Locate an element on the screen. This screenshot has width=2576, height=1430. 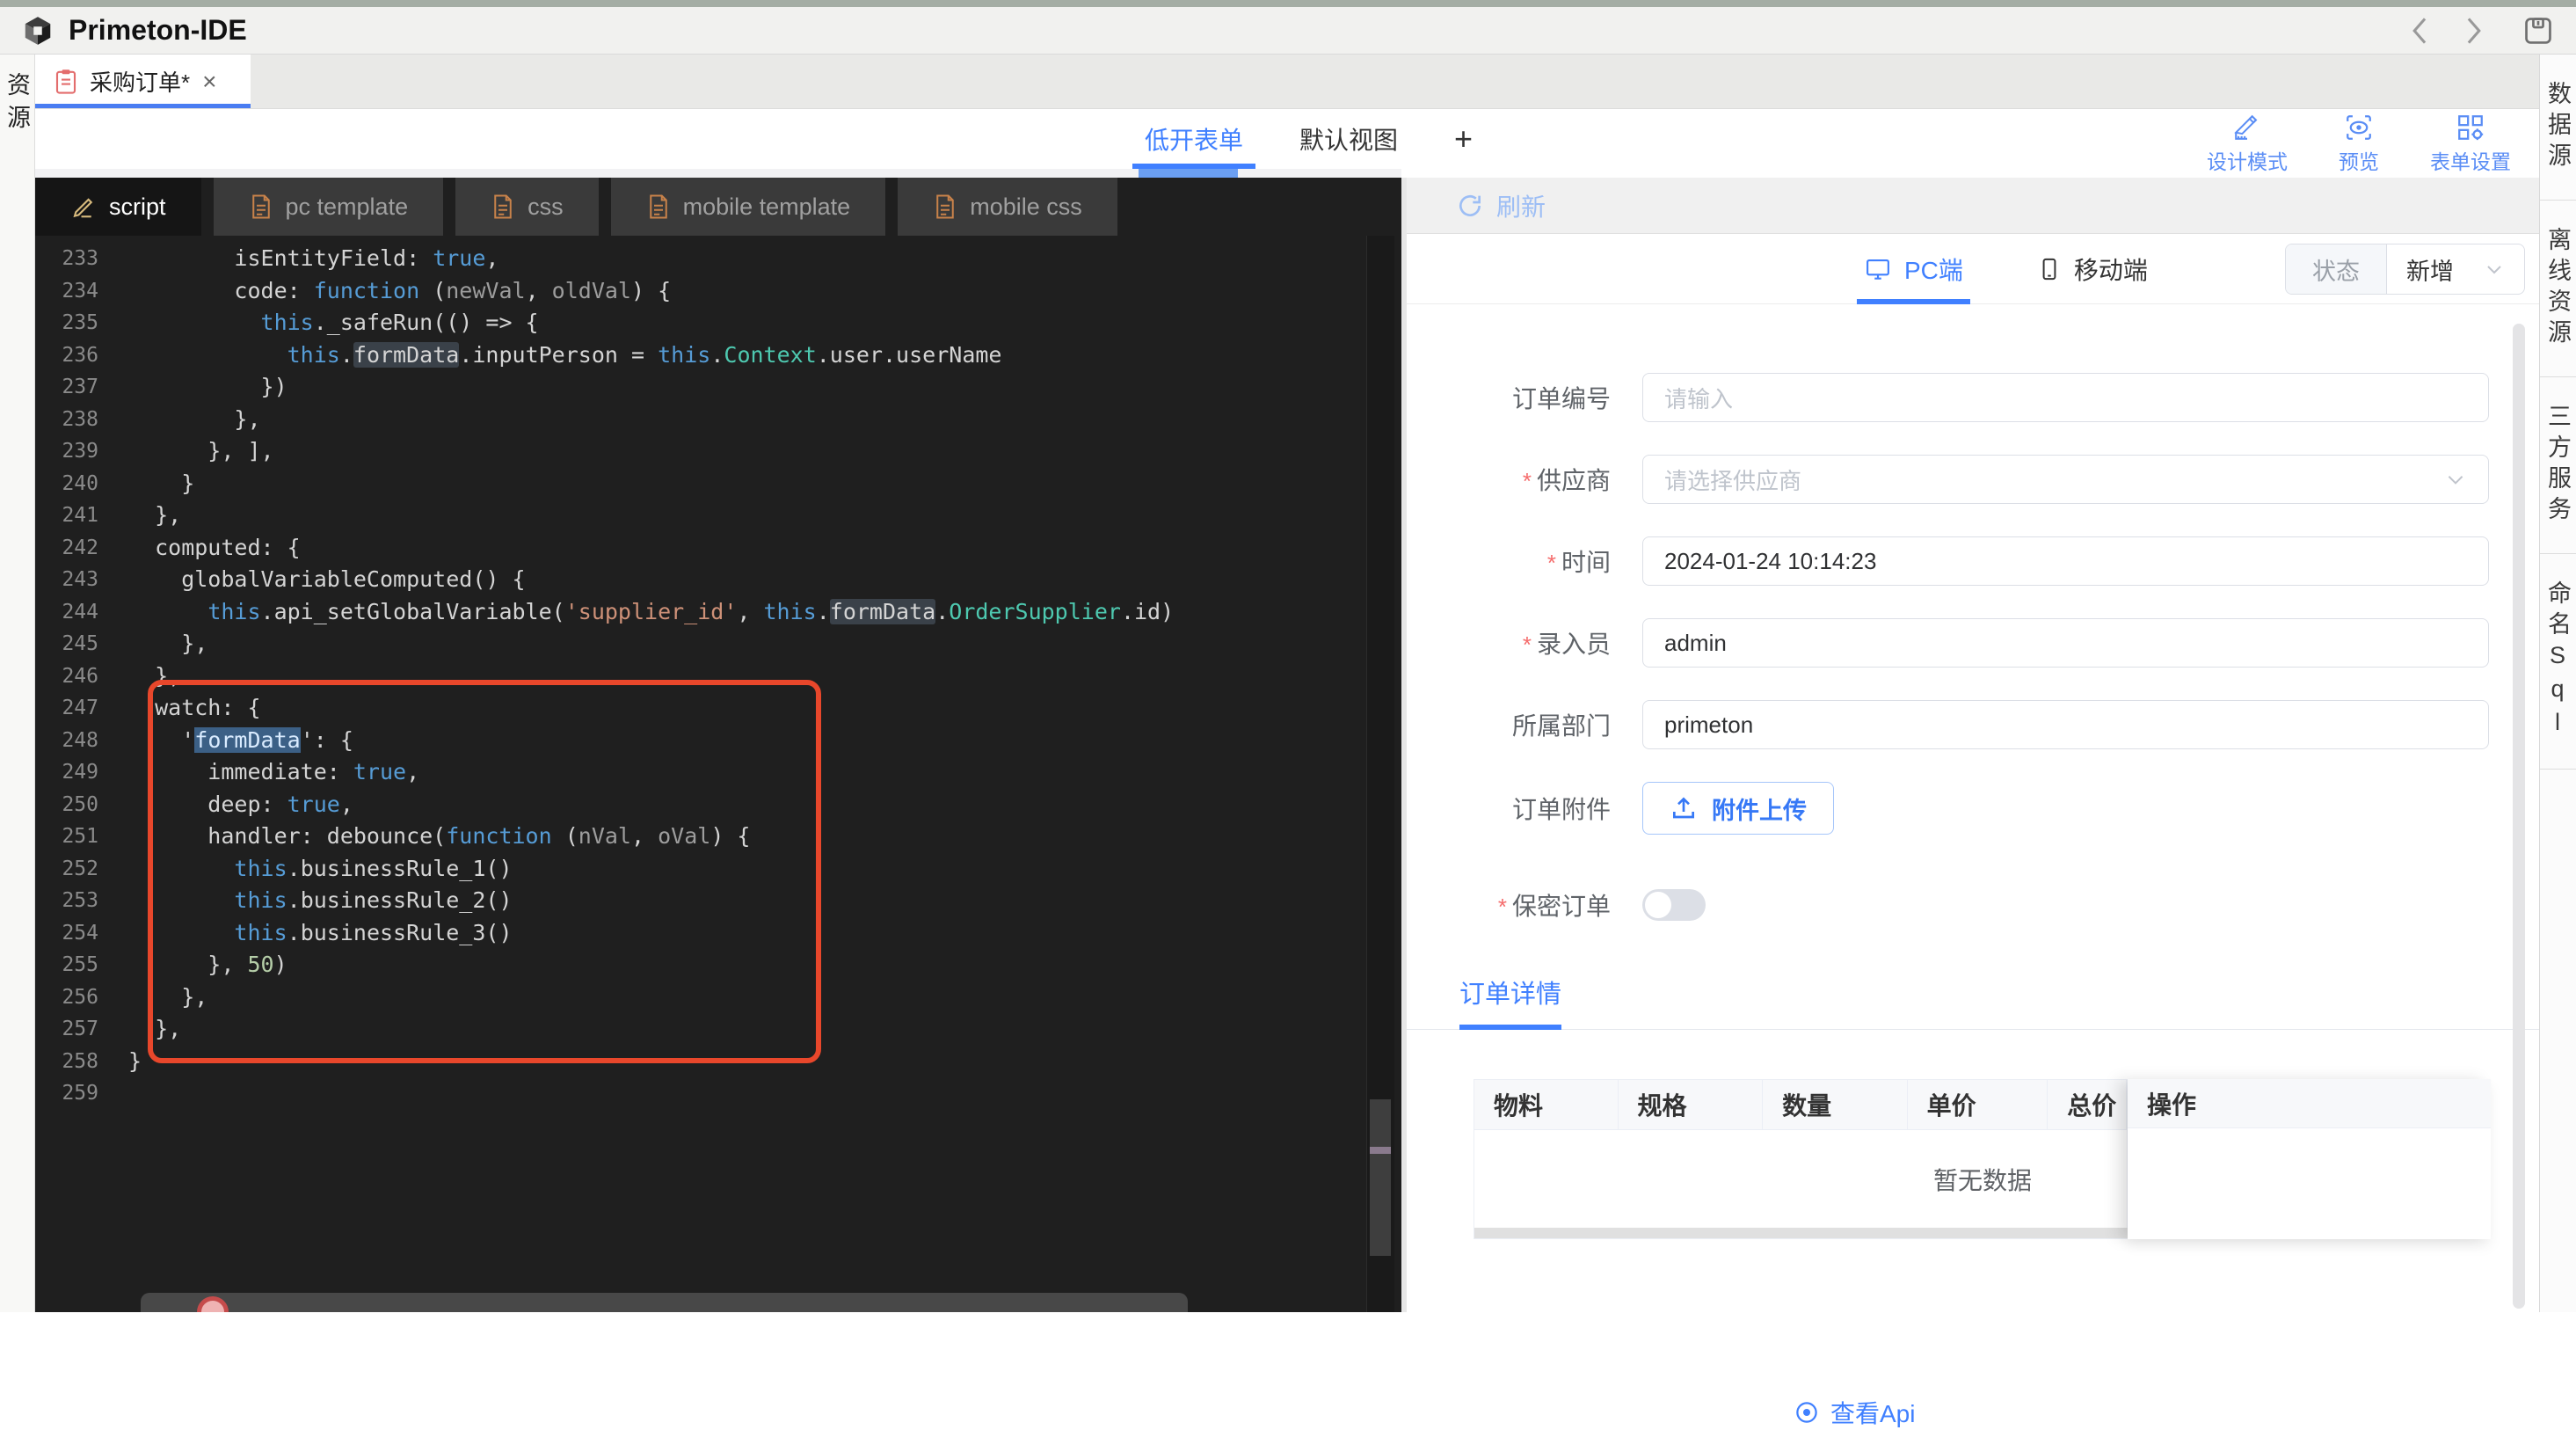
tab-order-detail: 订单详情 is located at coordinates (1510, 1002).